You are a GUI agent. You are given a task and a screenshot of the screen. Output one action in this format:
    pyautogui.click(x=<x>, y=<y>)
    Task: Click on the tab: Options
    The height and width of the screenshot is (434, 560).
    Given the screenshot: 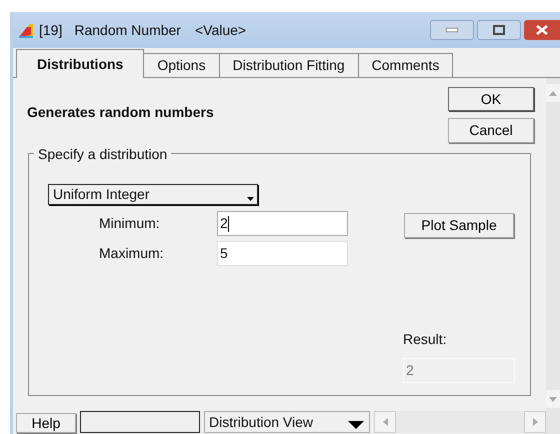 What is the action you would take?
    pyautogui.click(x=182, y=65)
    